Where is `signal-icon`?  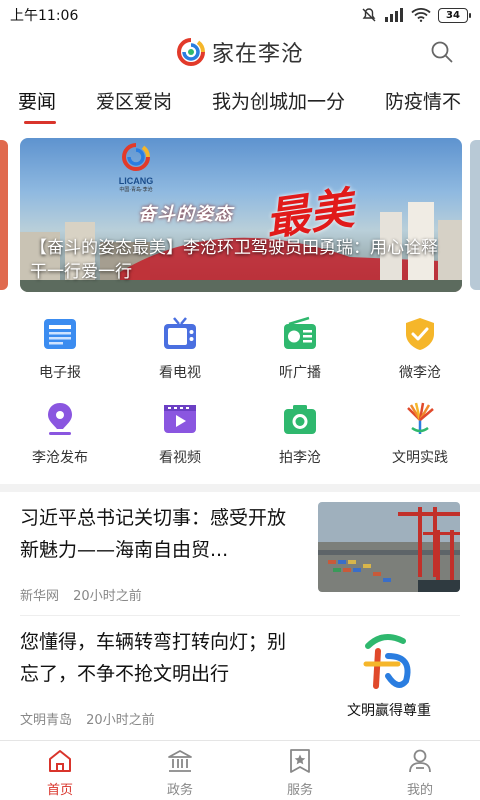
signal-icon is located at coordinates (394, 15).